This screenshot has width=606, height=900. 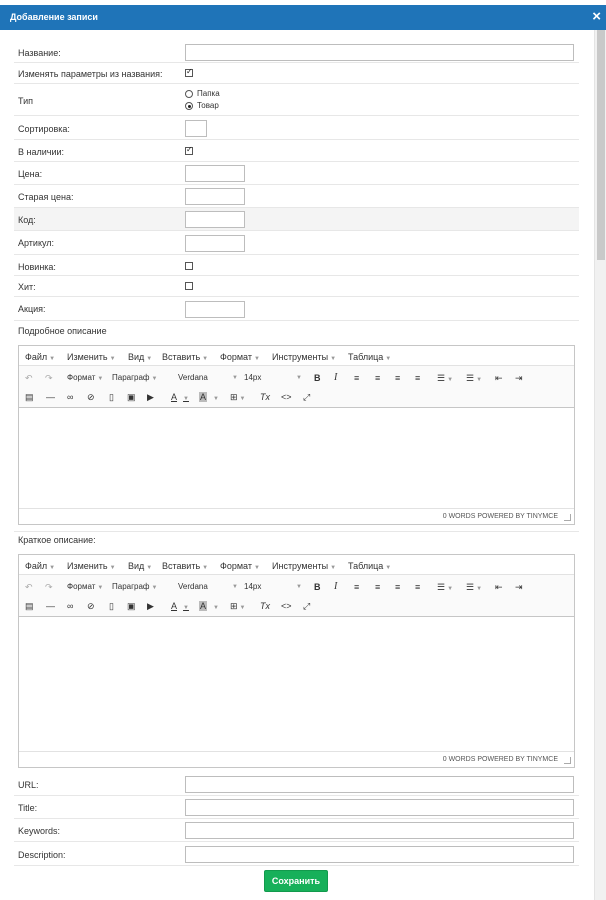 I want to click on type-radio-folder, so click(x=189, y=94).